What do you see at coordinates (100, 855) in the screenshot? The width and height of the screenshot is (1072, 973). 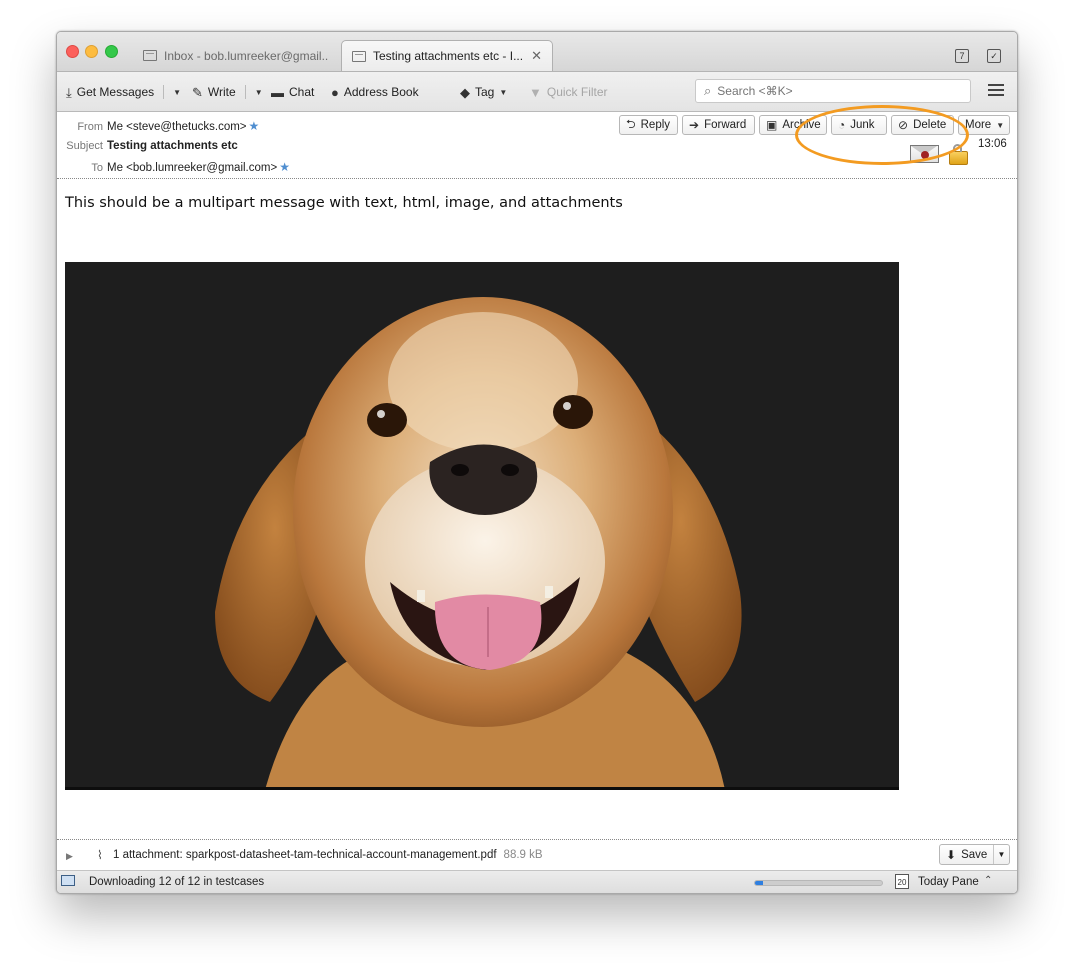 I see `paperclip-icon: ⌇` at bounding box center [100, 855].